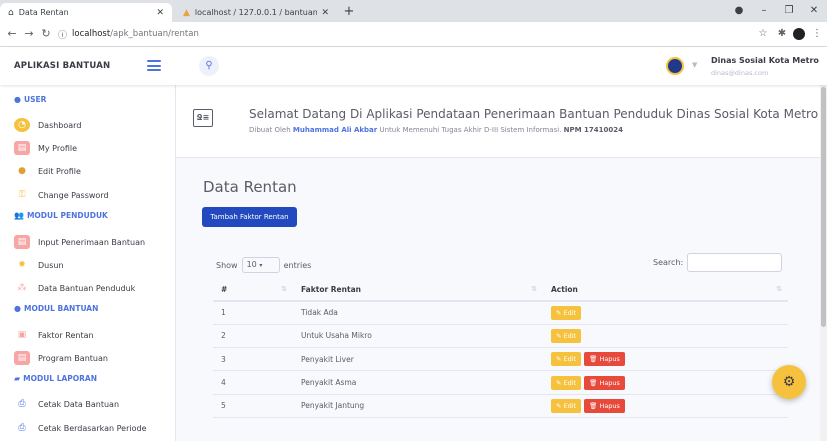  What do you see at coordinates (740, 73) in the screenshot?
I see `user-email: dinas@dinas.com` at bounding box center [740, 73].